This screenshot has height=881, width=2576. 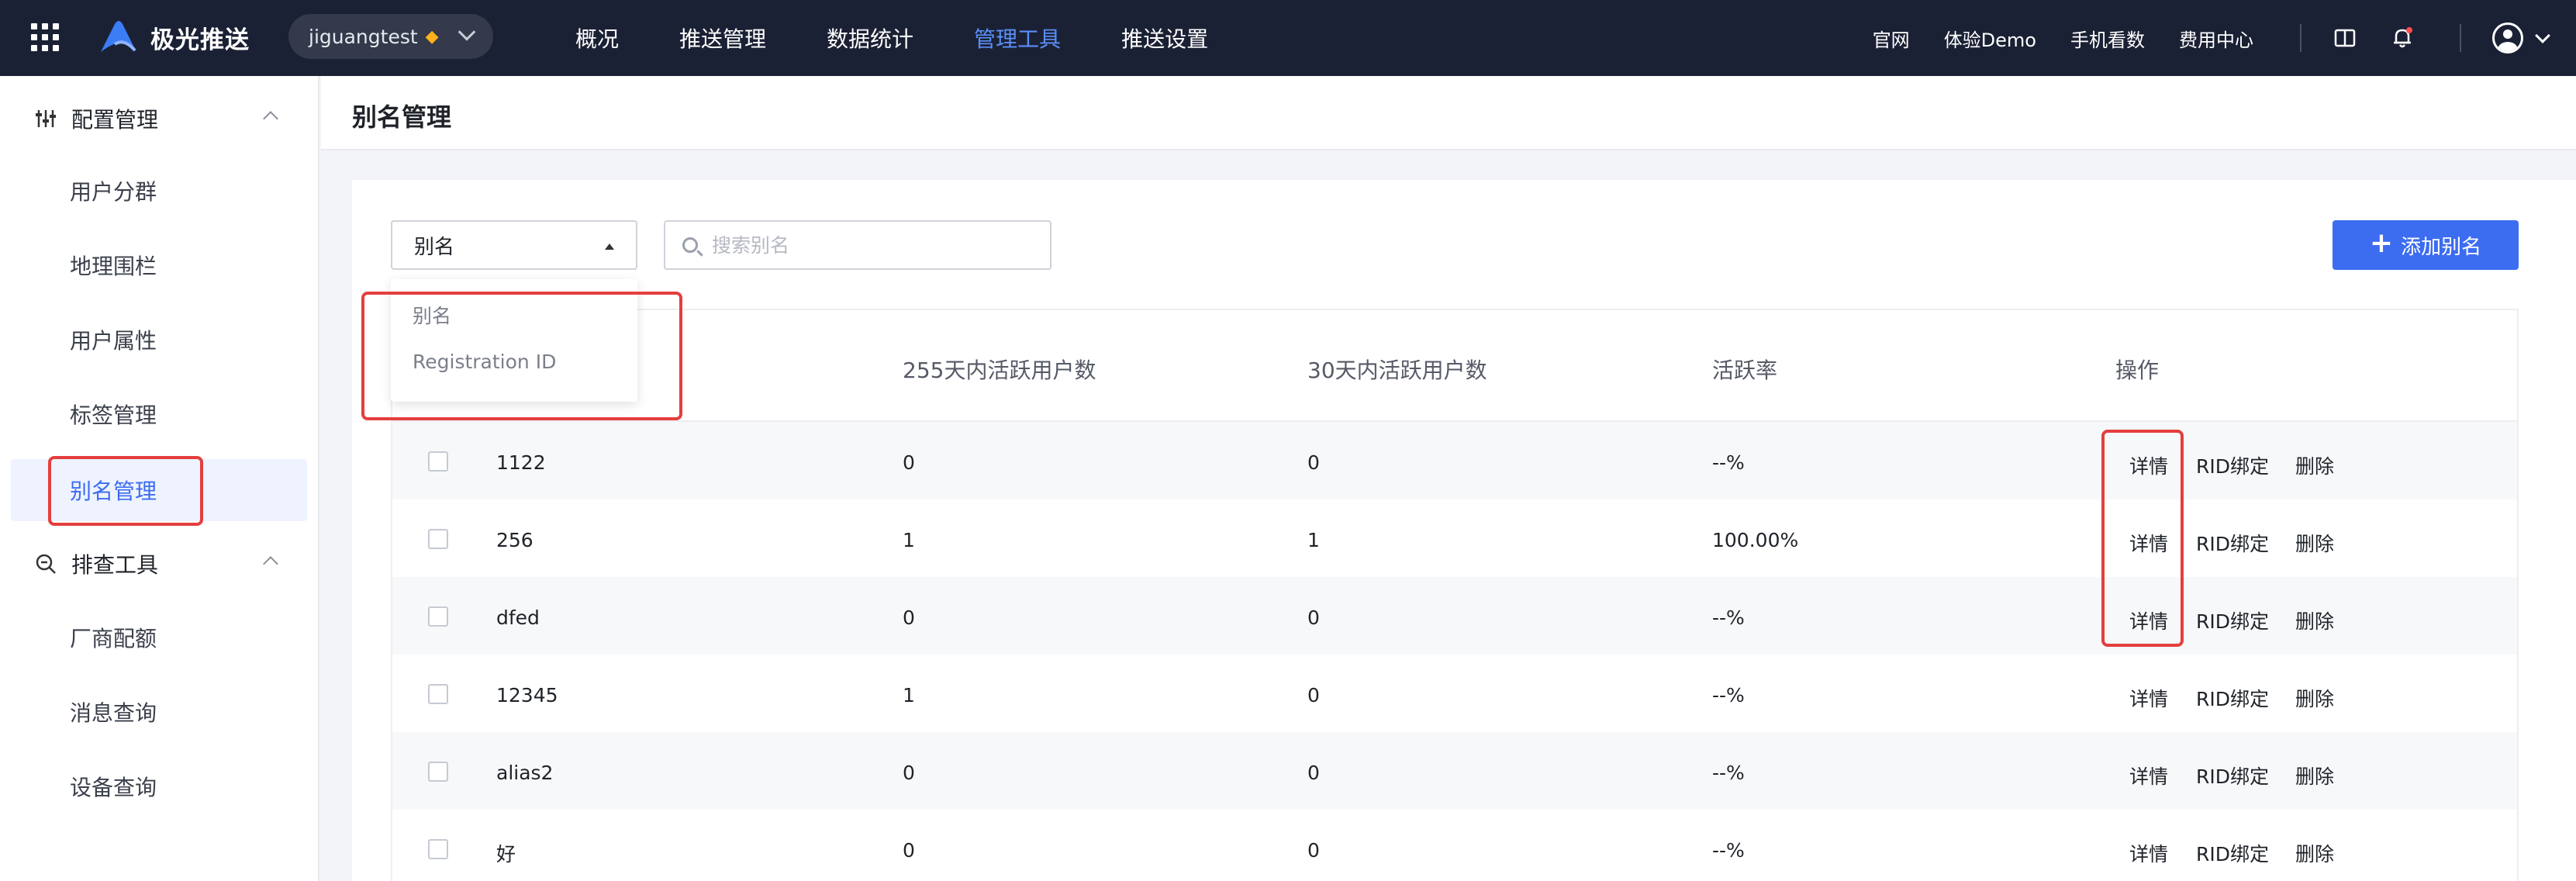 What do you see at coordinates (126, 491) in the screenshot?
I see `annotation-box-sidebar` at bounding box center [126, 491].